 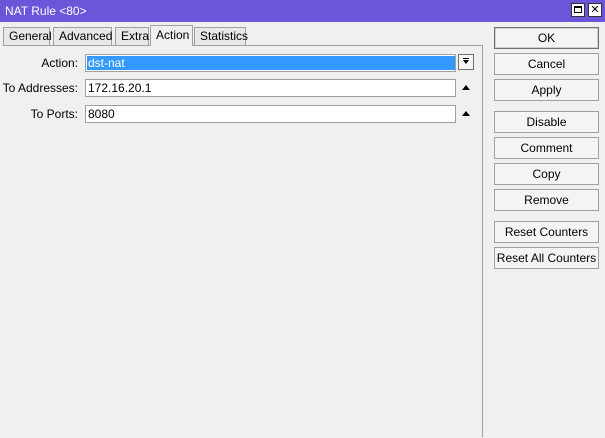 I want to click on comment-button: Comment, so click(x=546, y=148).